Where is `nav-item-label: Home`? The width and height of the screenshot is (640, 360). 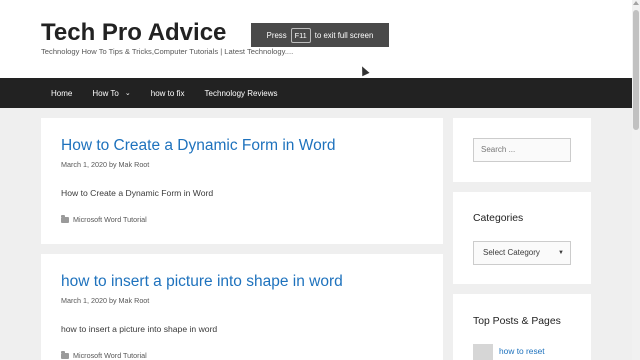
nav-item-label: Home is located at coordinates (62, 93).